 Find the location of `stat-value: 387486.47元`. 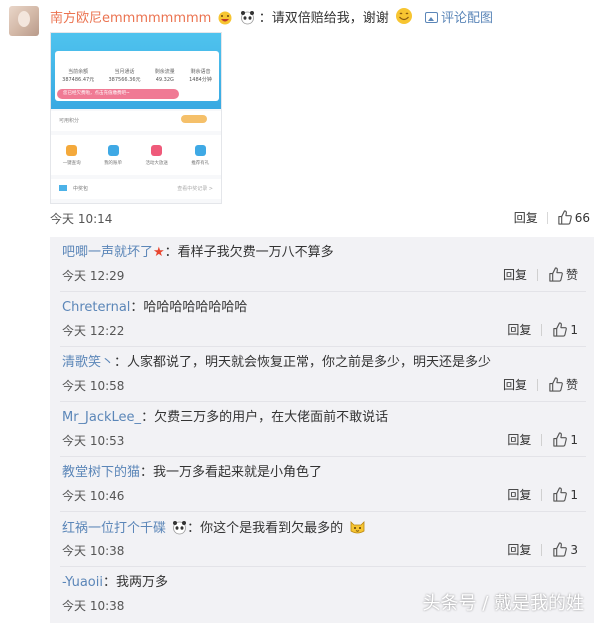

stat-value: 387486.47元 is located at coordinates (78, 80).